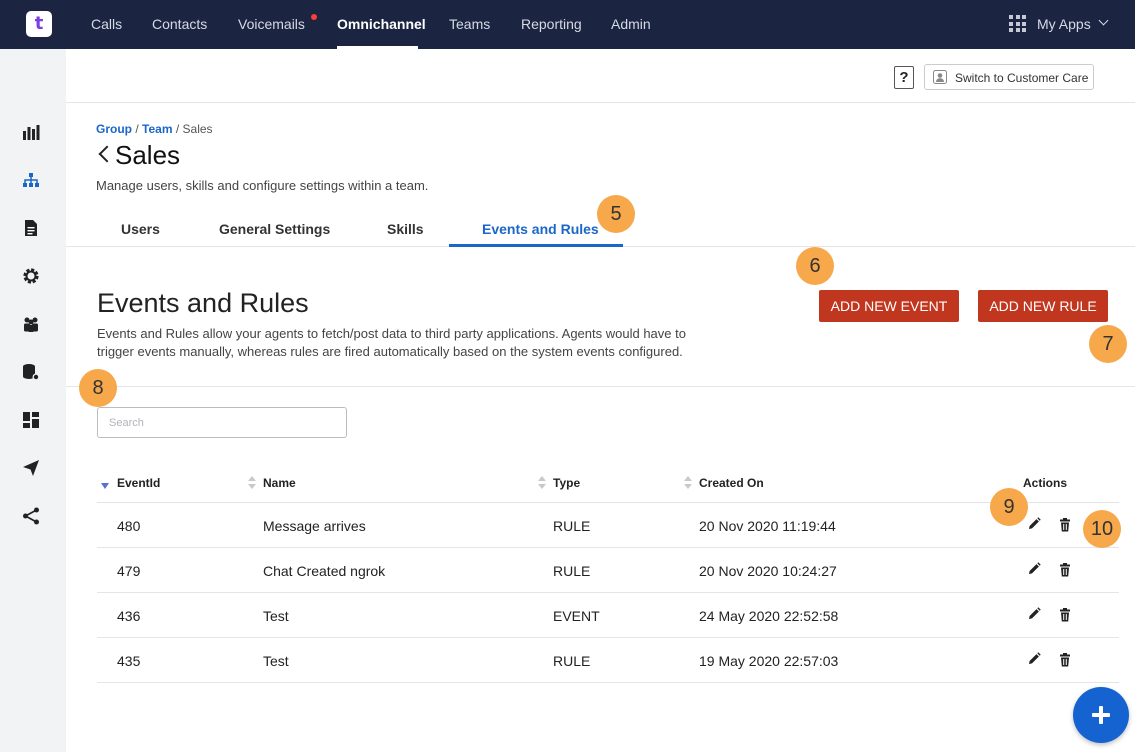 The width and height of the screenshot is (1135, 752). Describe the element at coordinates (31, 180) in the screenshot. I see `org-chart-icon` at that location.